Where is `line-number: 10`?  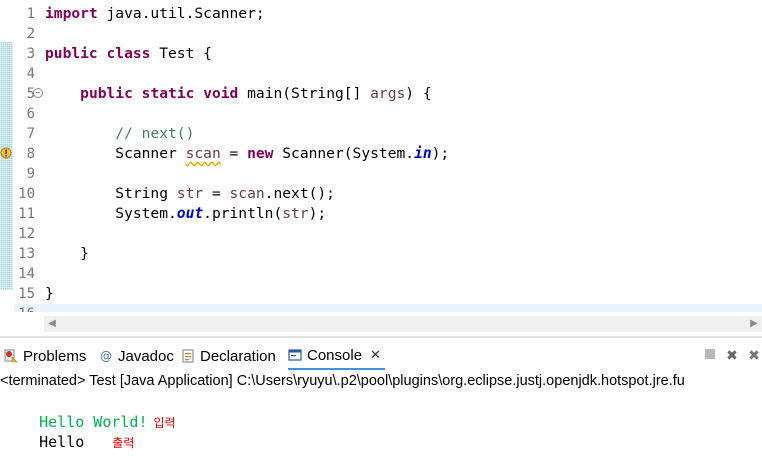
line-number: 10 is located at coordinates (26, 194).